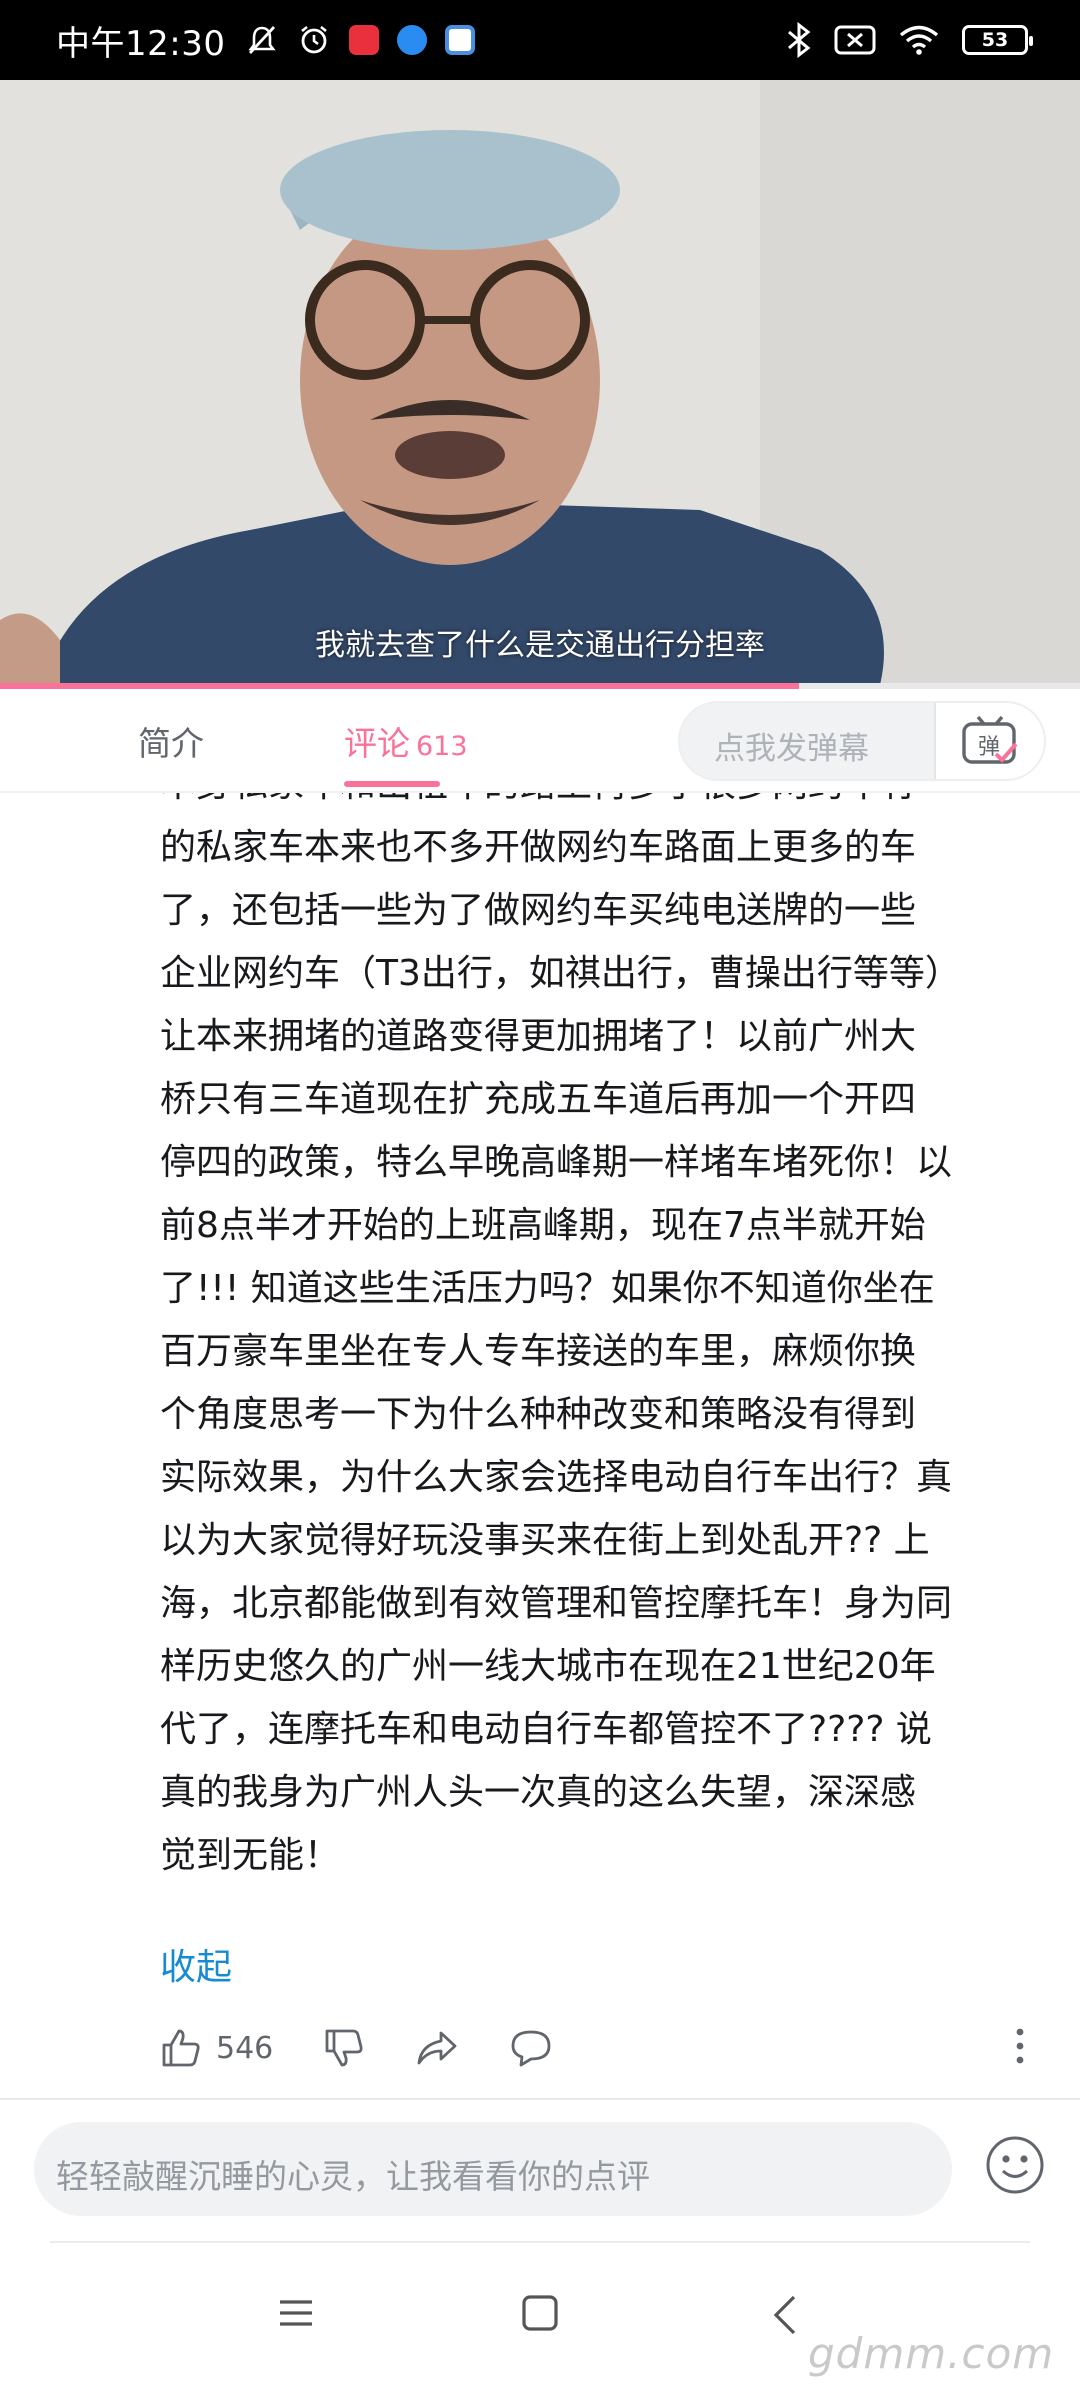  Describe the element at coordinates (181, 2048) in the screenshot. I see `thumbs-up-icon` at that location.